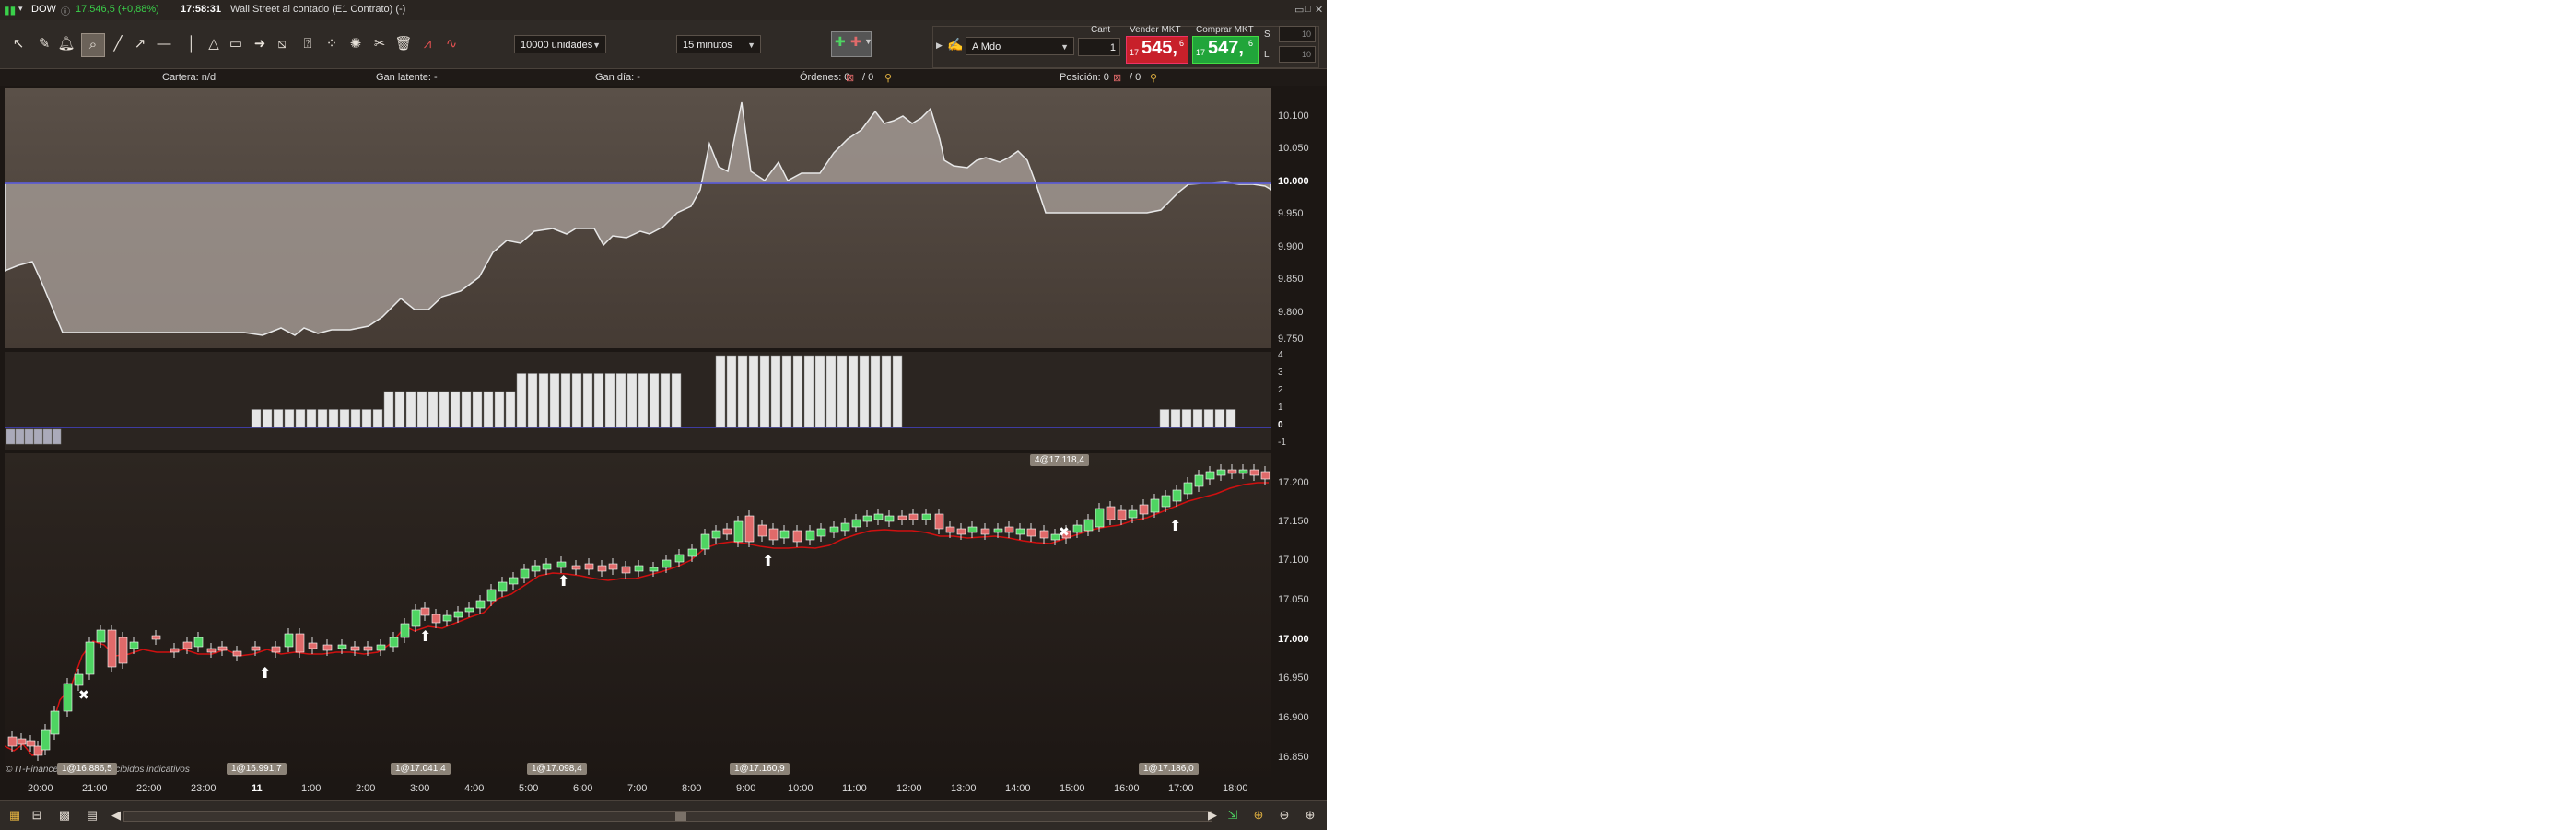  I want to click on chevron-right-icon: ▶, so click(939, 46).